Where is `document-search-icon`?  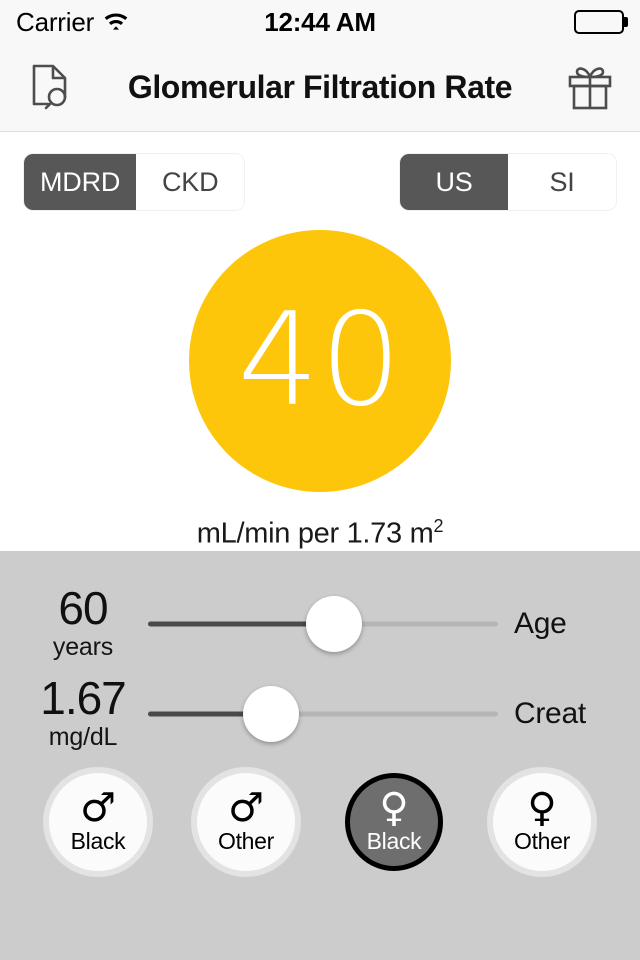 document-search-icon is located at coordinates (50, 88).